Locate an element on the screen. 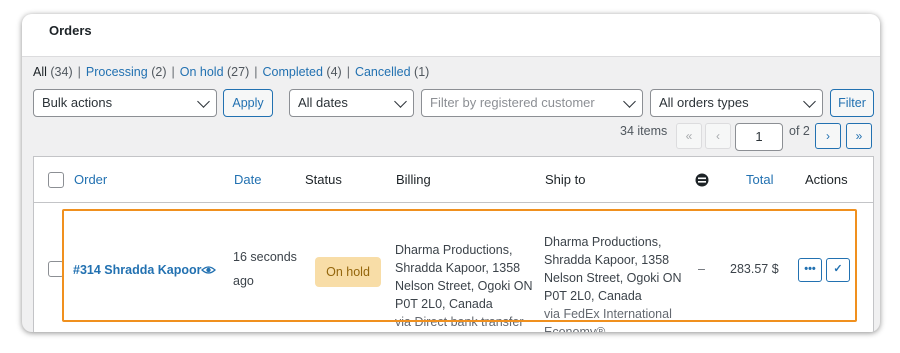 The width and height of the screenshot is (900, 353). origin-icon is located at coordinates (702, 180).